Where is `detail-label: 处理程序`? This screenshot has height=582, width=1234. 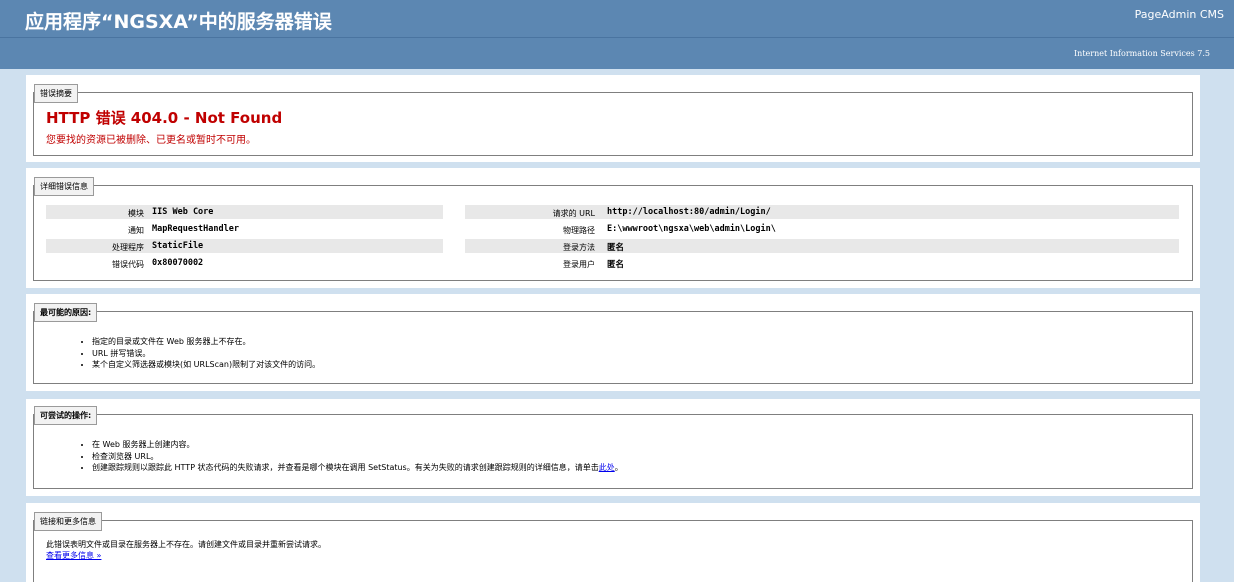 detail-label: 处理程序 is located at coordinates (128, 247).